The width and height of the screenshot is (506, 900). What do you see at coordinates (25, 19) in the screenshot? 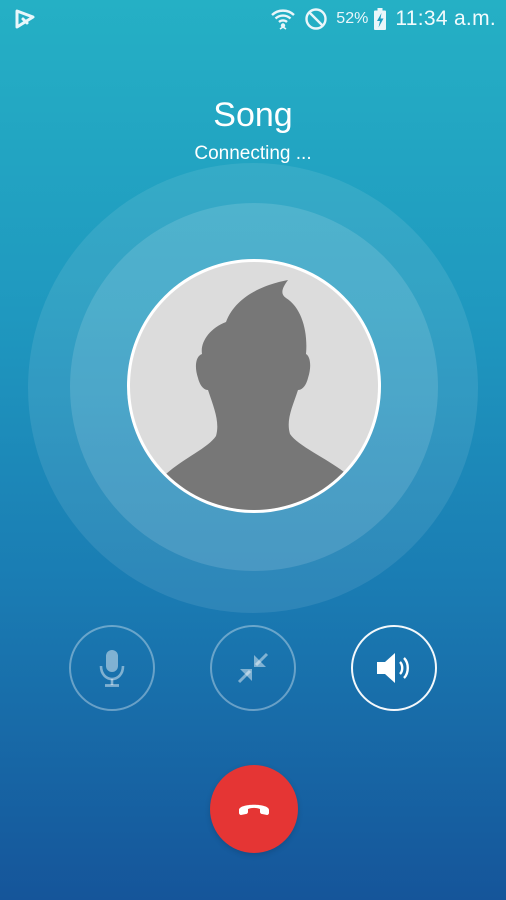
I see `app-notification-icon` at bounding box center [25, 19].